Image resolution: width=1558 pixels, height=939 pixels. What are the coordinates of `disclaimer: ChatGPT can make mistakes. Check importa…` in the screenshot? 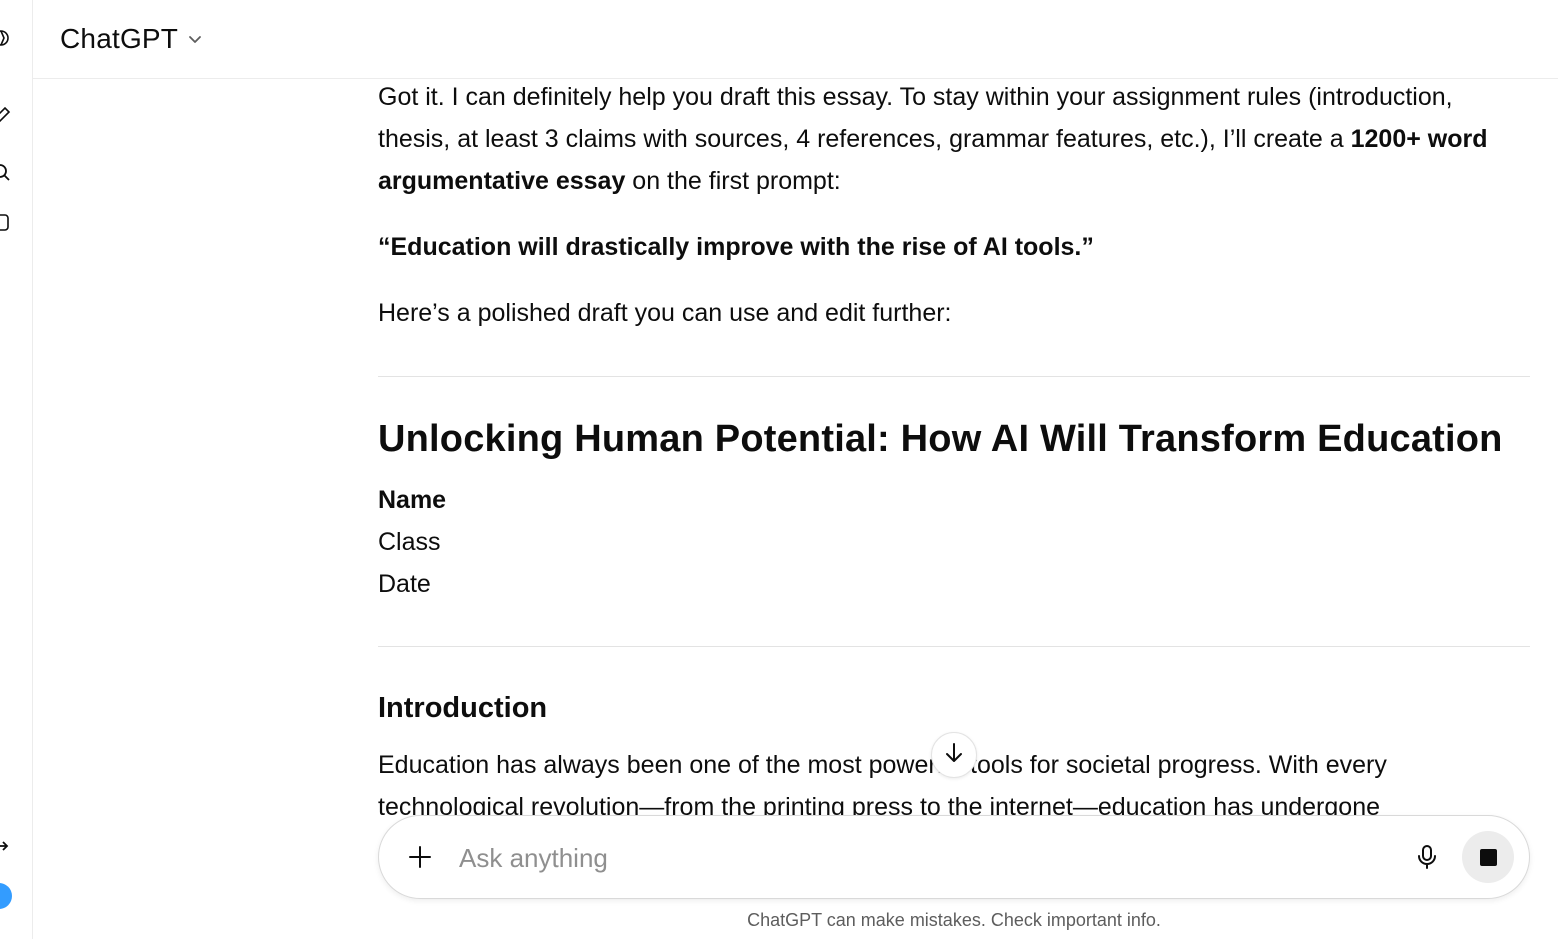 It's located at (954, 920).